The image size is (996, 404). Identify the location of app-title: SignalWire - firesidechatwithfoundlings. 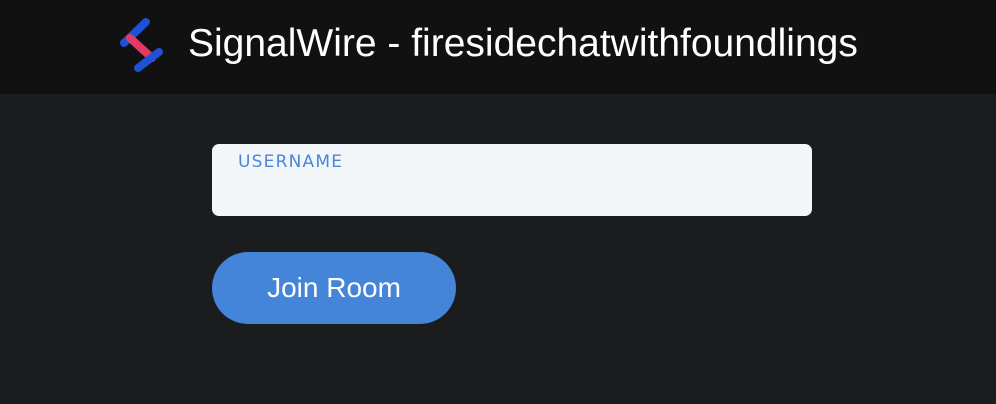
(523, 43).